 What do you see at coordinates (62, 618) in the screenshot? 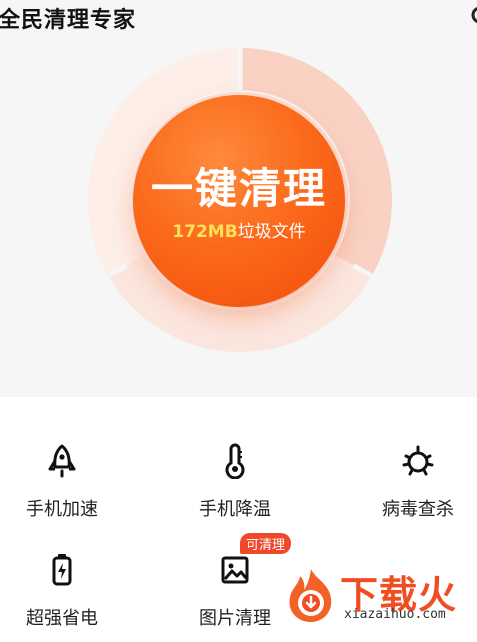
I see `tool-label: 超强省电` at bounding box center [62, 618].